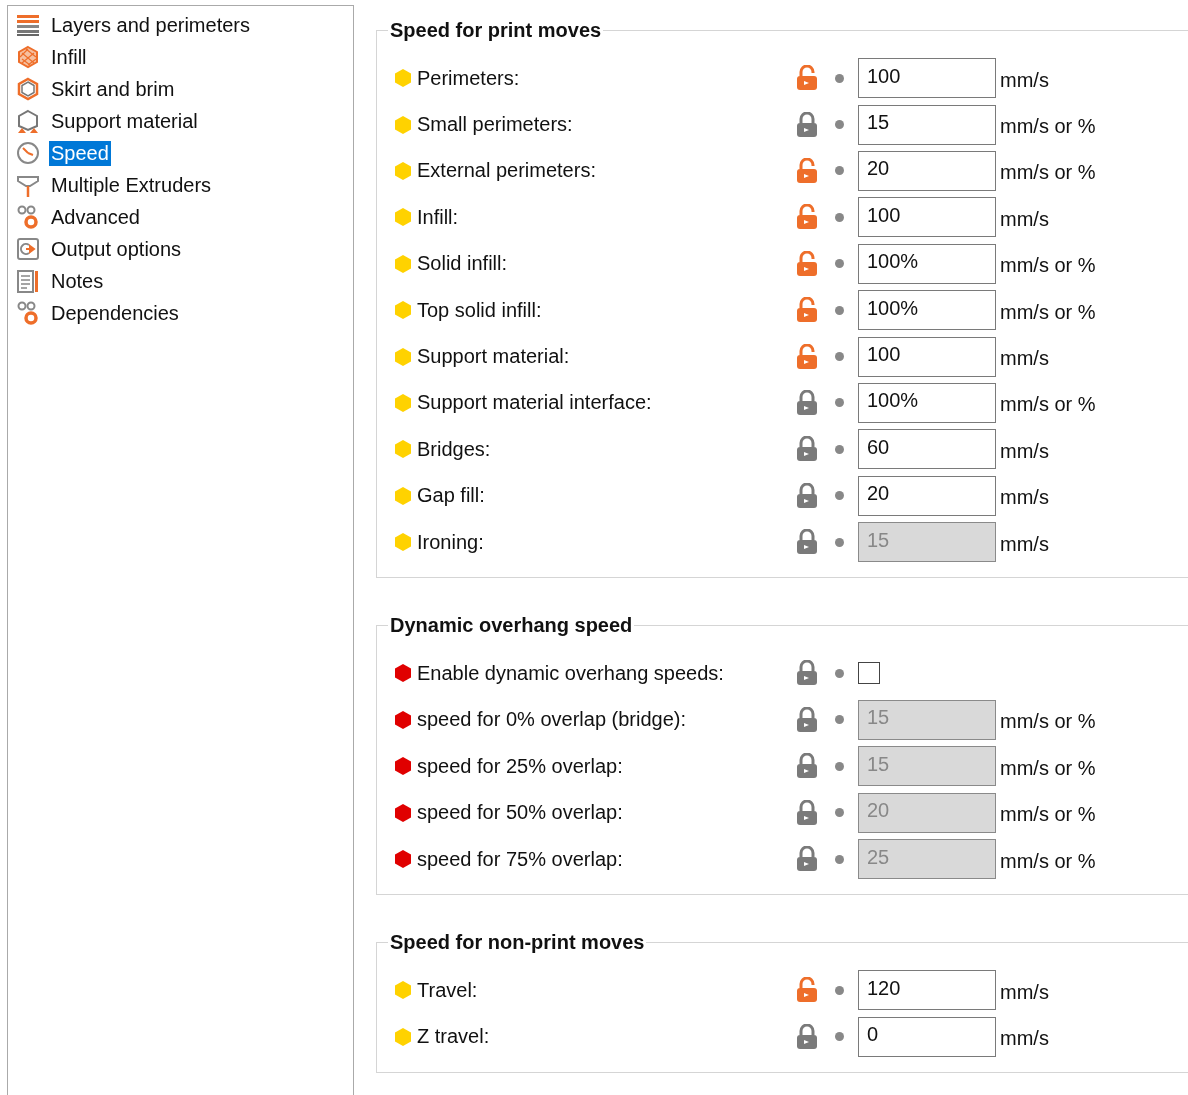  What do you see at coordinates (80, 153) in the screenshot?
I see `sidebar-item: Speed` at bounding box center [80, 153].